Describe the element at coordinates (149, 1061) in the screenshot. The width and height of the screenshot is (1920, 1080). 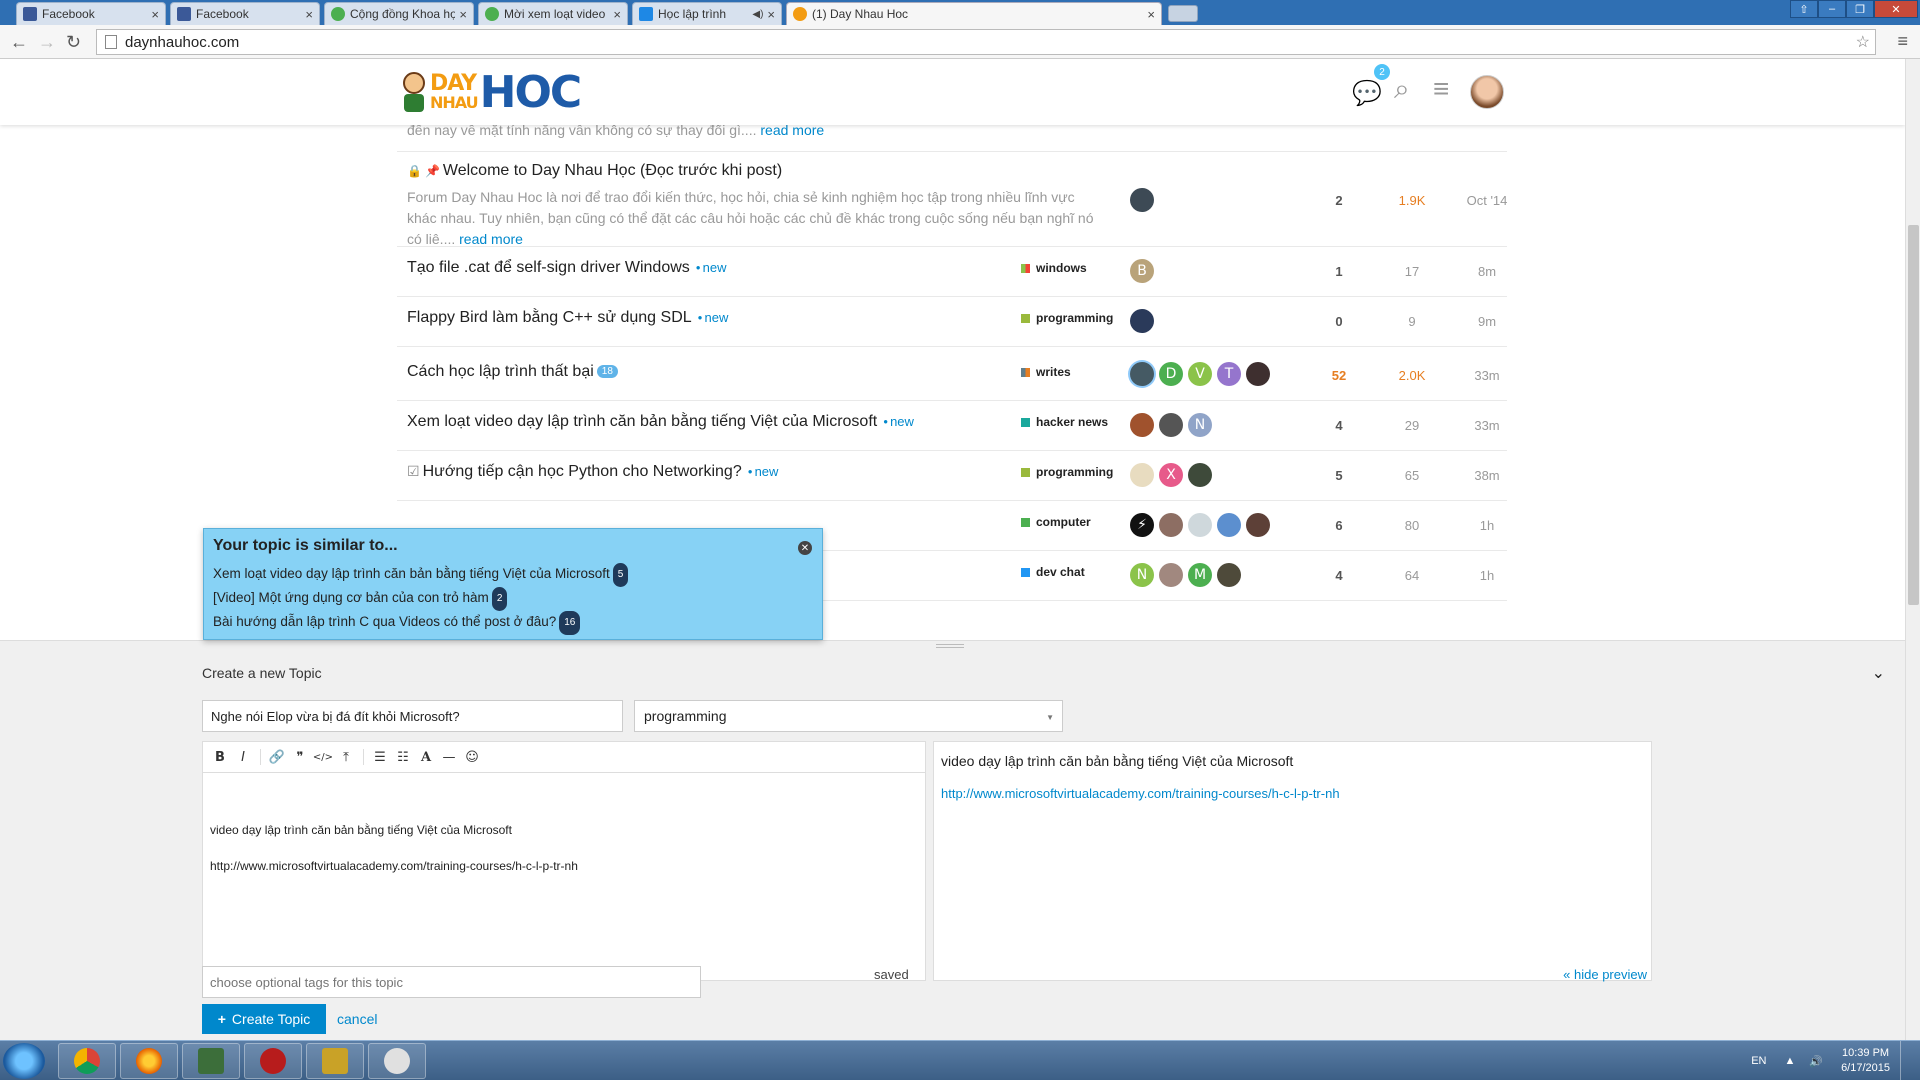
I see `taskbar-firefox` at that location.